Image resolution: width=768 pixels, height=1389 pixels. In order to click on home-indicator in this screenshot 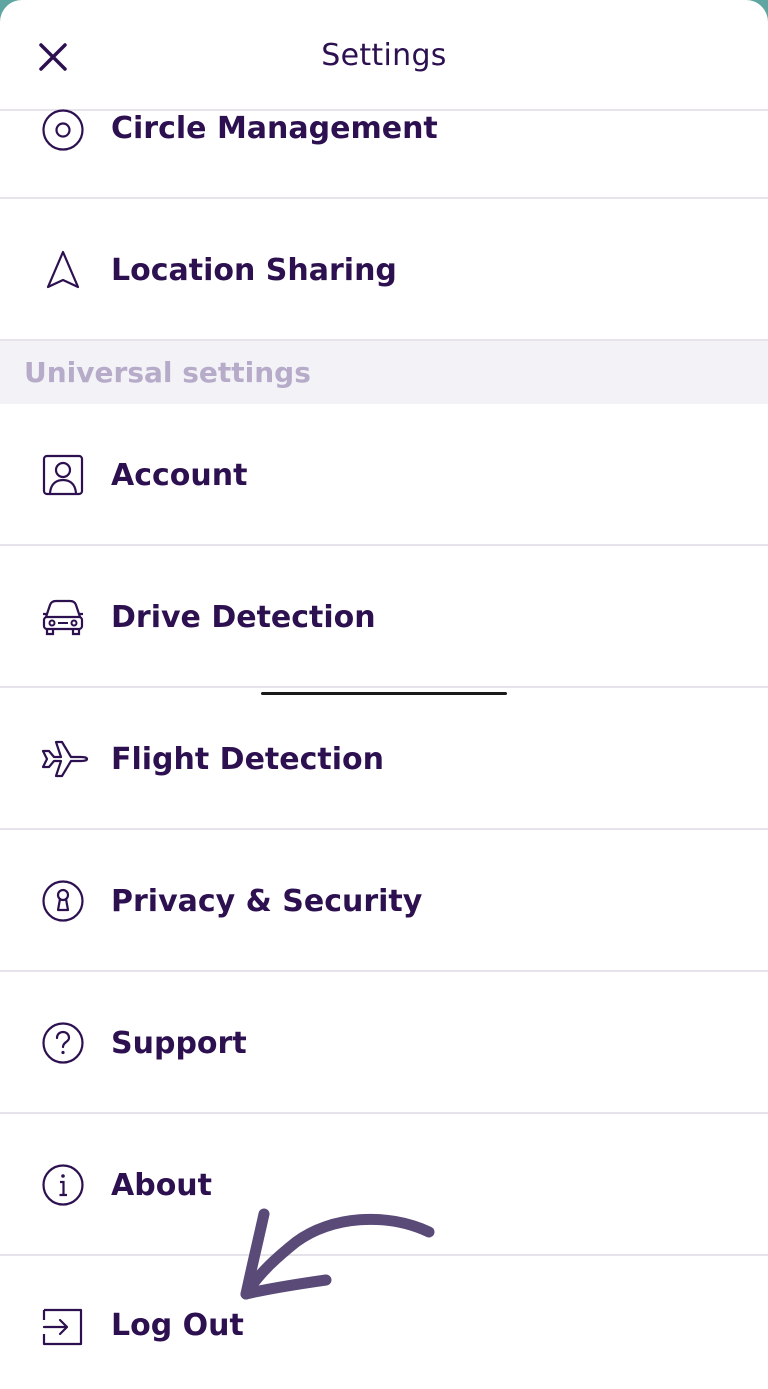, I will do `click(384, 693)`.